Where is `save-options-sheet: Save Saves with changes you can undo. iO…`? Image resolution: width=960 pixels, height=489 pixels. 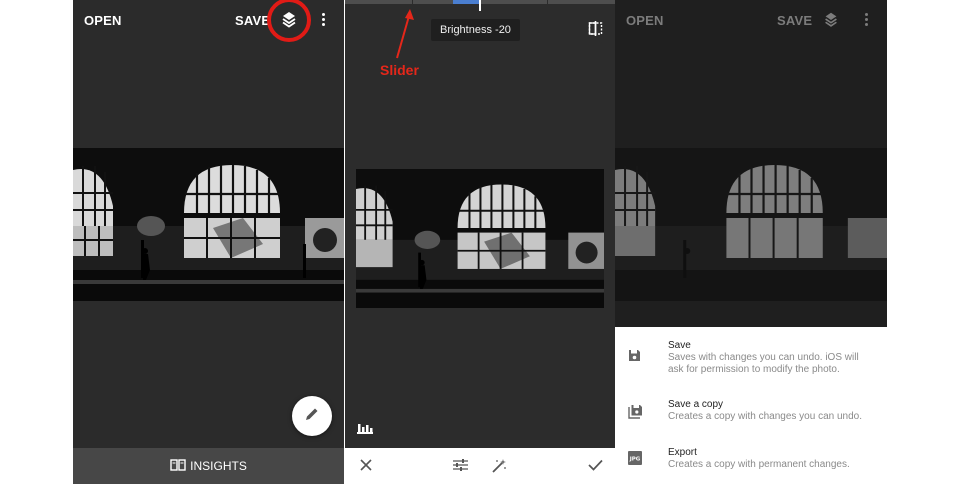 save-options-sheet: Save Saves with changes you can undo. iO… is located at coordinates (751, 405).